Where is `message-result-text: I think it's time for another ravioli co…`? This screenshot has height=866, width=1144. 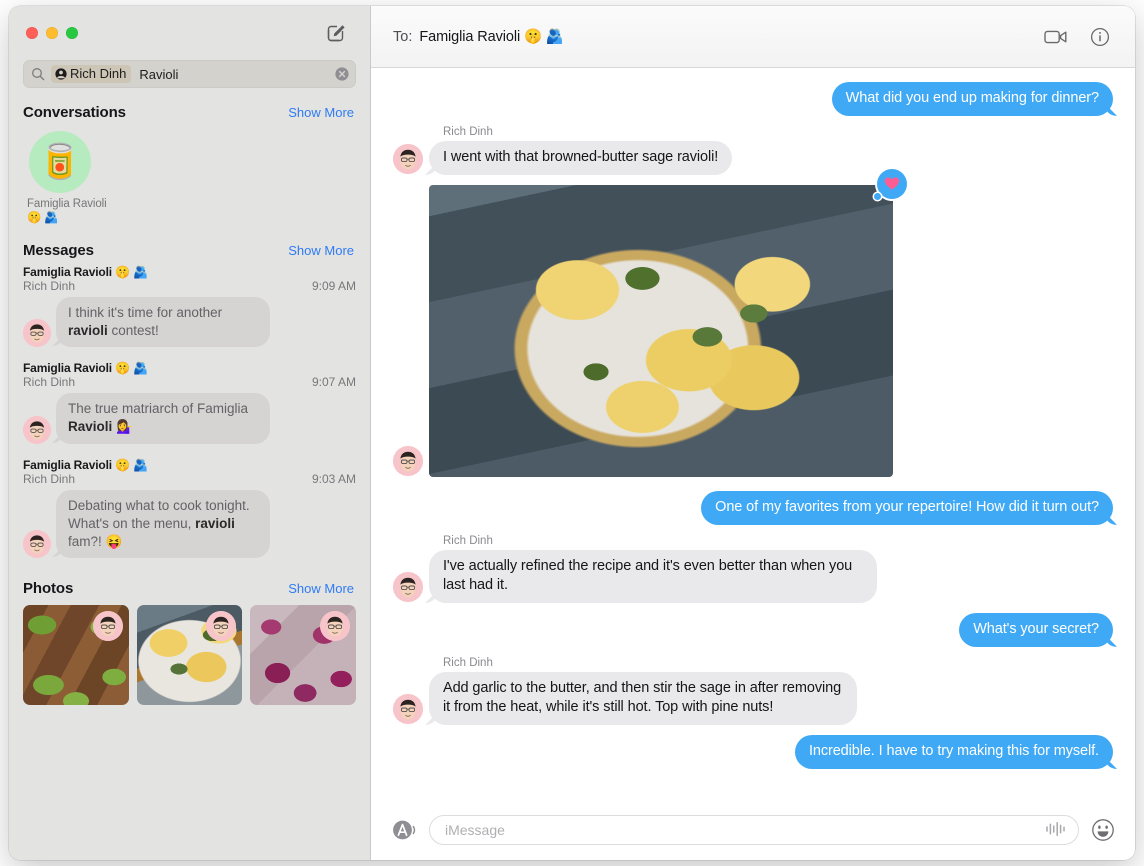
message-result-text: I think it's time for another ravioli co… is located at coordinates (163, 322).